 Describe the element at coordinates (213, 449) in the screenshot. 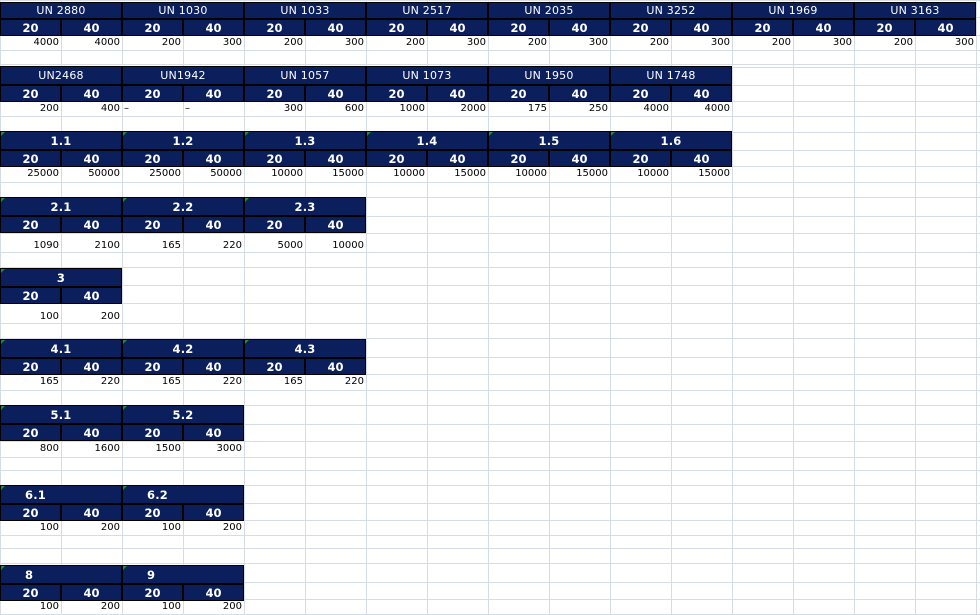

I see `value-cell-40: 3000` at that location.